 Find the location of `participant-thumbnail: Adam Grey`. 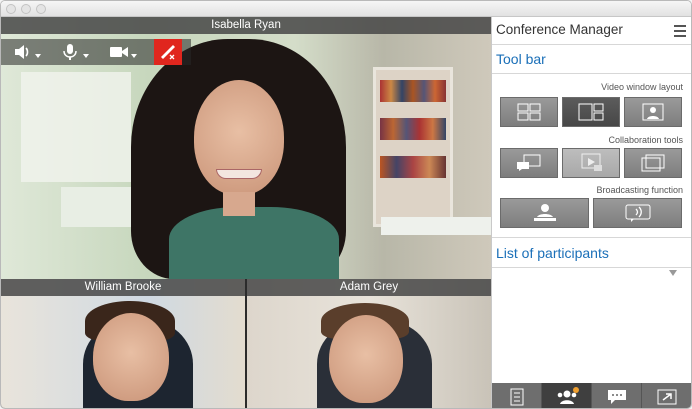

participant-thumbnail: Adam Grey is located at coordinates (369, 343).